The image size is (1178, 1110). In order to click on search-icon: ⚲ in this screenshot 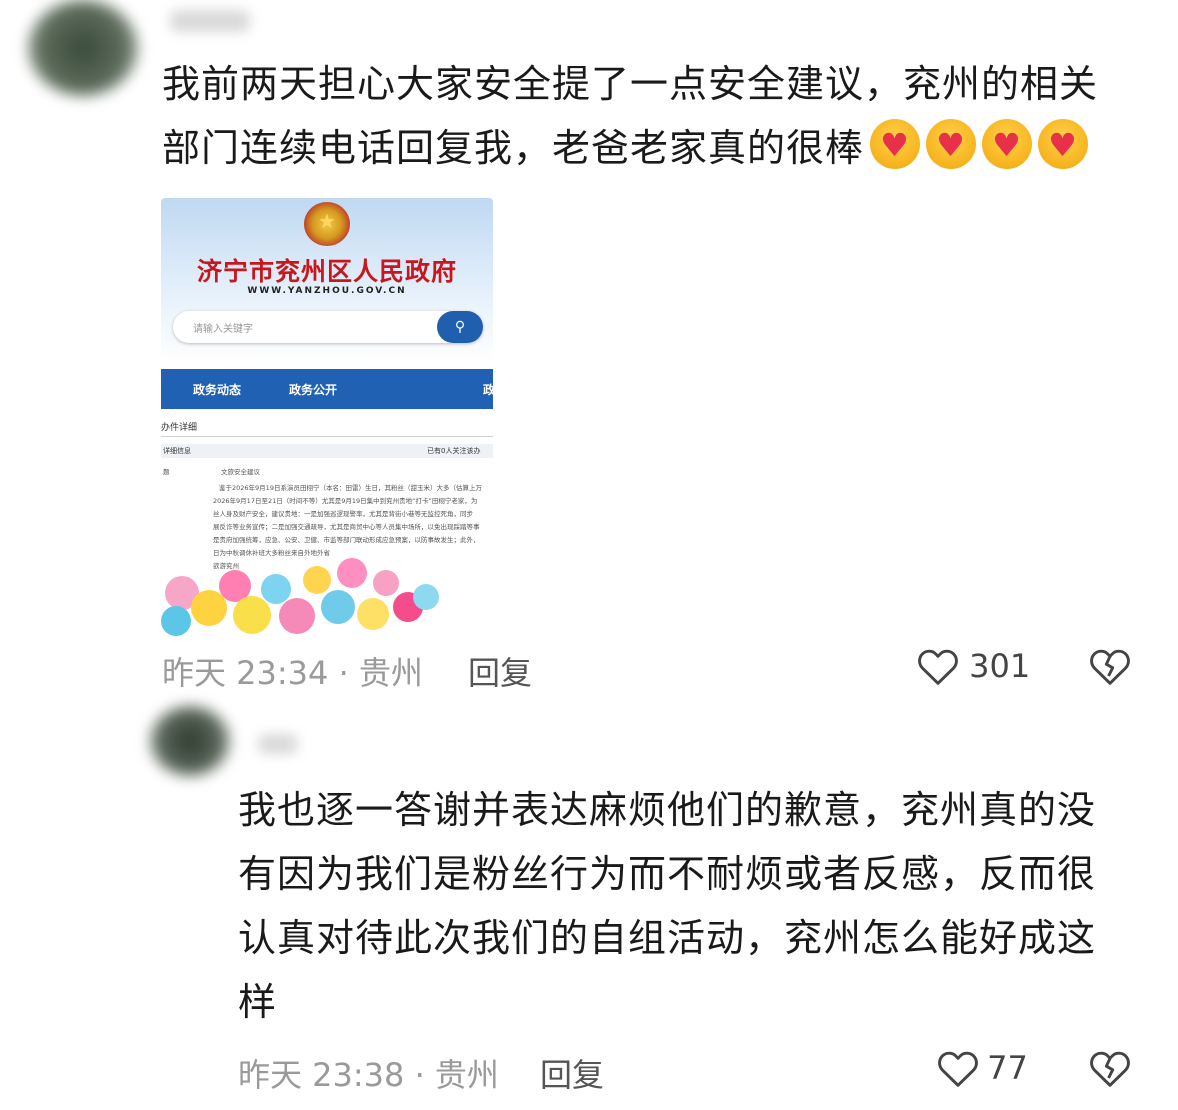, I will do `click(460, 327)`.